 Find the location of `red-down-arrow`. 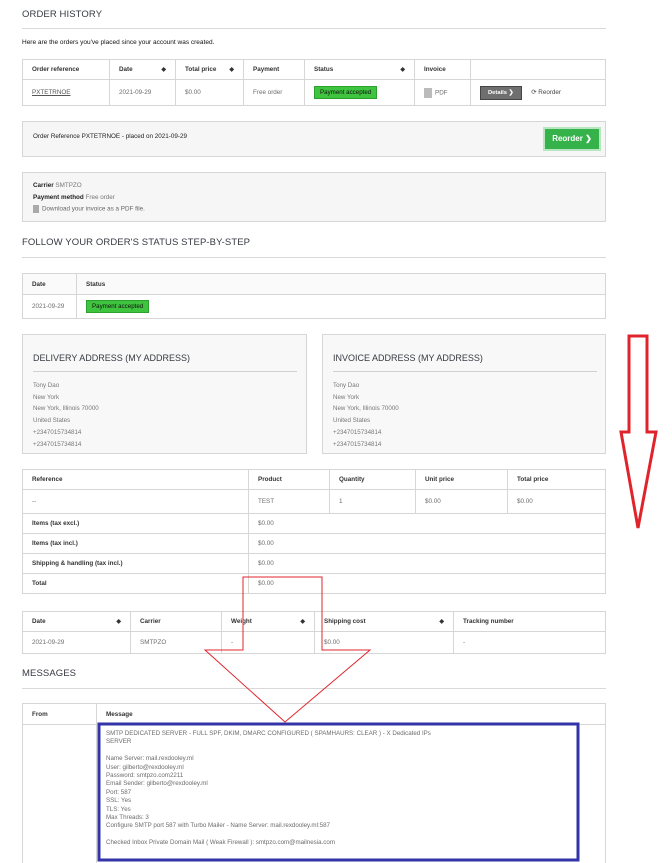

red-down-arrow is located at coordinates (638, 431).